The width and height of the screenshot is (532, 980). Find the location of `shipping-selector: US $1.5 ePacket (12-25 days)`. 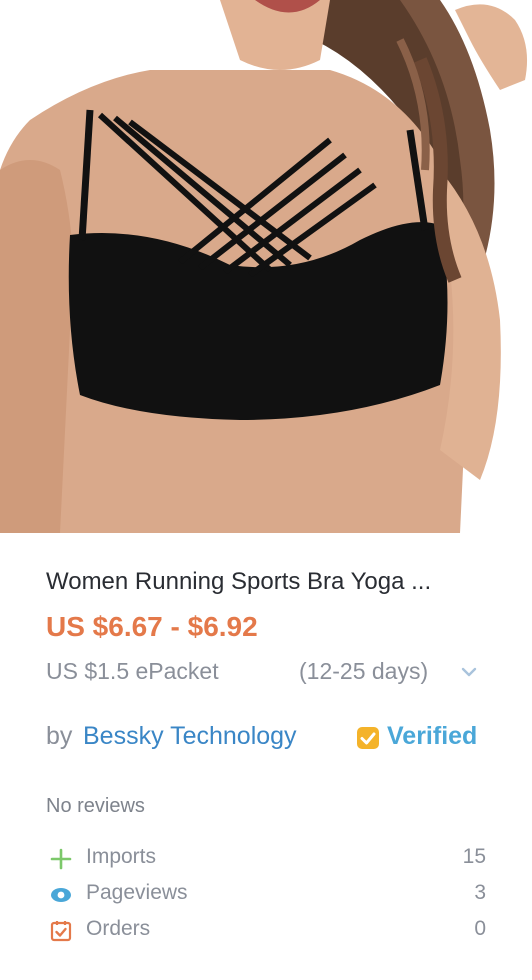

shipping-selector: US $1.5 ePacket (12-25 days) is located at coordinates (266, 673).